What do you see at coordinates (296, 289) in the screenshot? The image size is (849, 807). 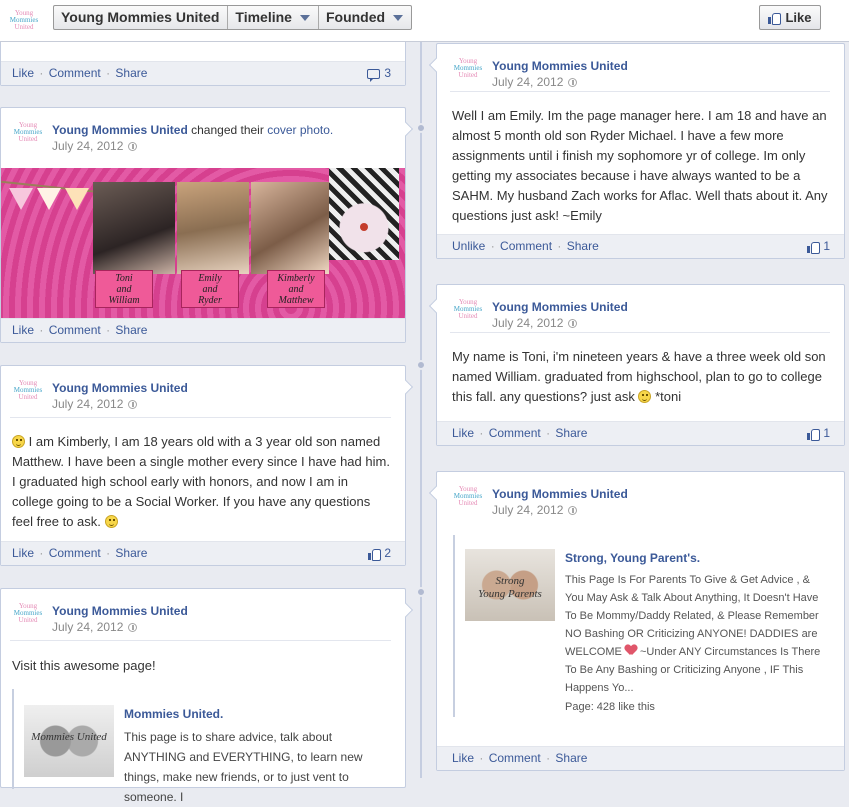 I see `photo-caption: Kimberly and Matthew` at bounding box center [296, 289].